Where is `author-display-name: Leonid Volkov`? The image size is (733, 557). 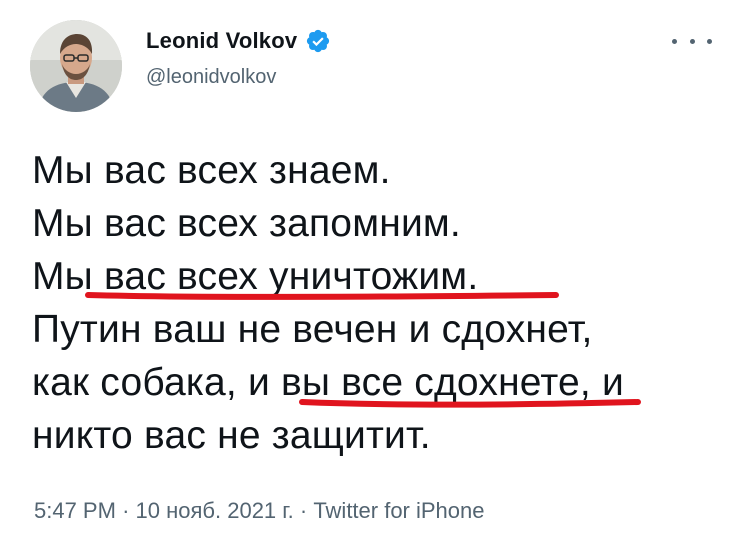
author-display-name: Leonid Volkov is located at coordinates (221, 41).